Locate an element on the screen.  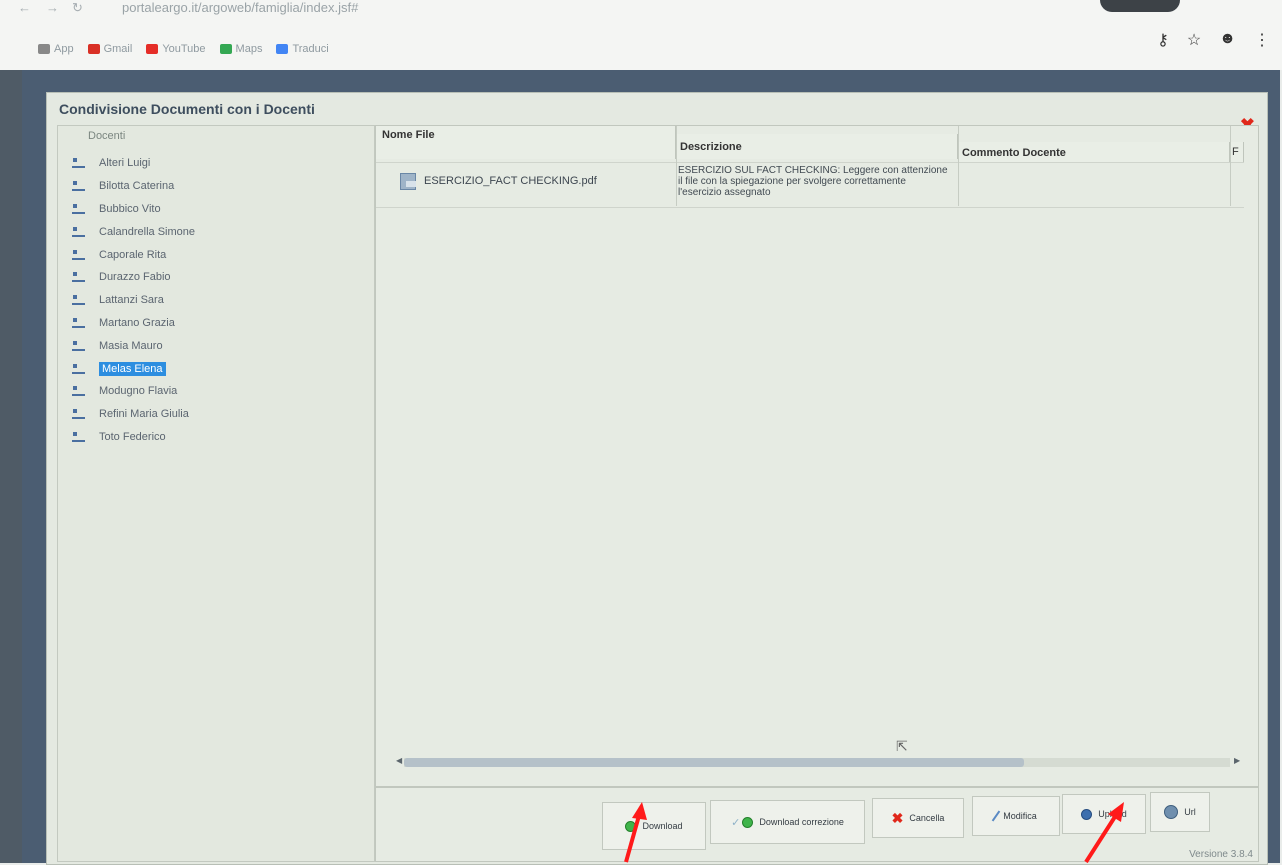
bookmark-label: YouTube is located at coordinates (184, 49).